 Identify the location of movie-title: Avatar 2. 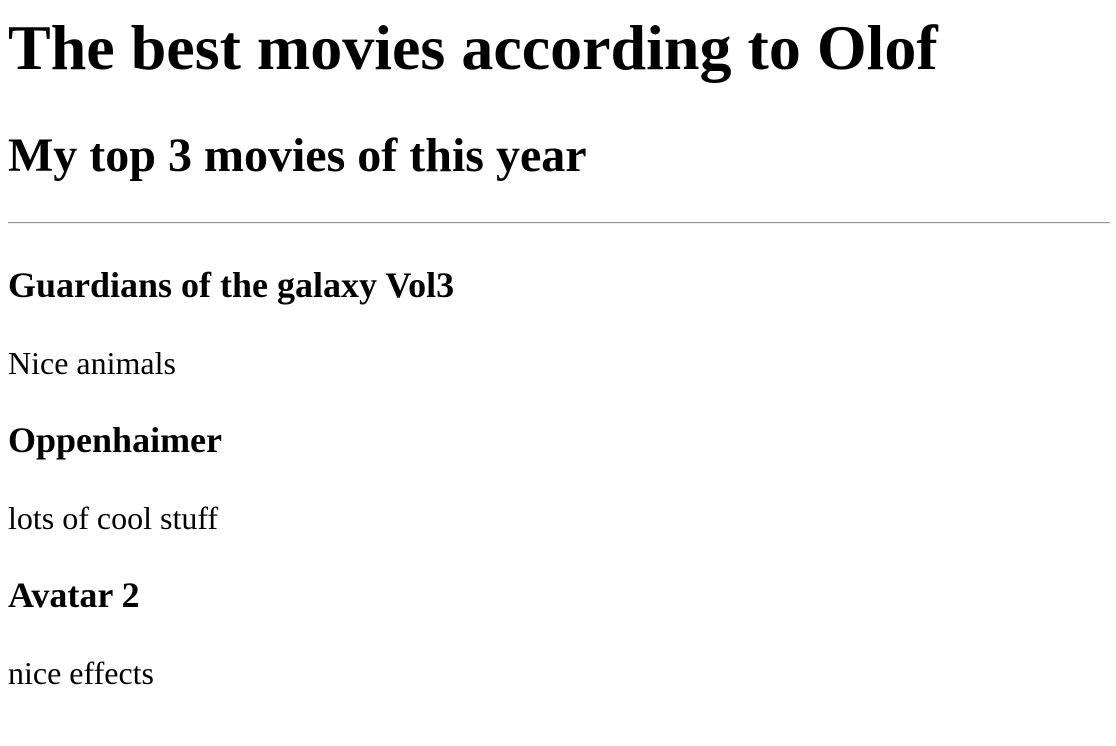
(74, 595).